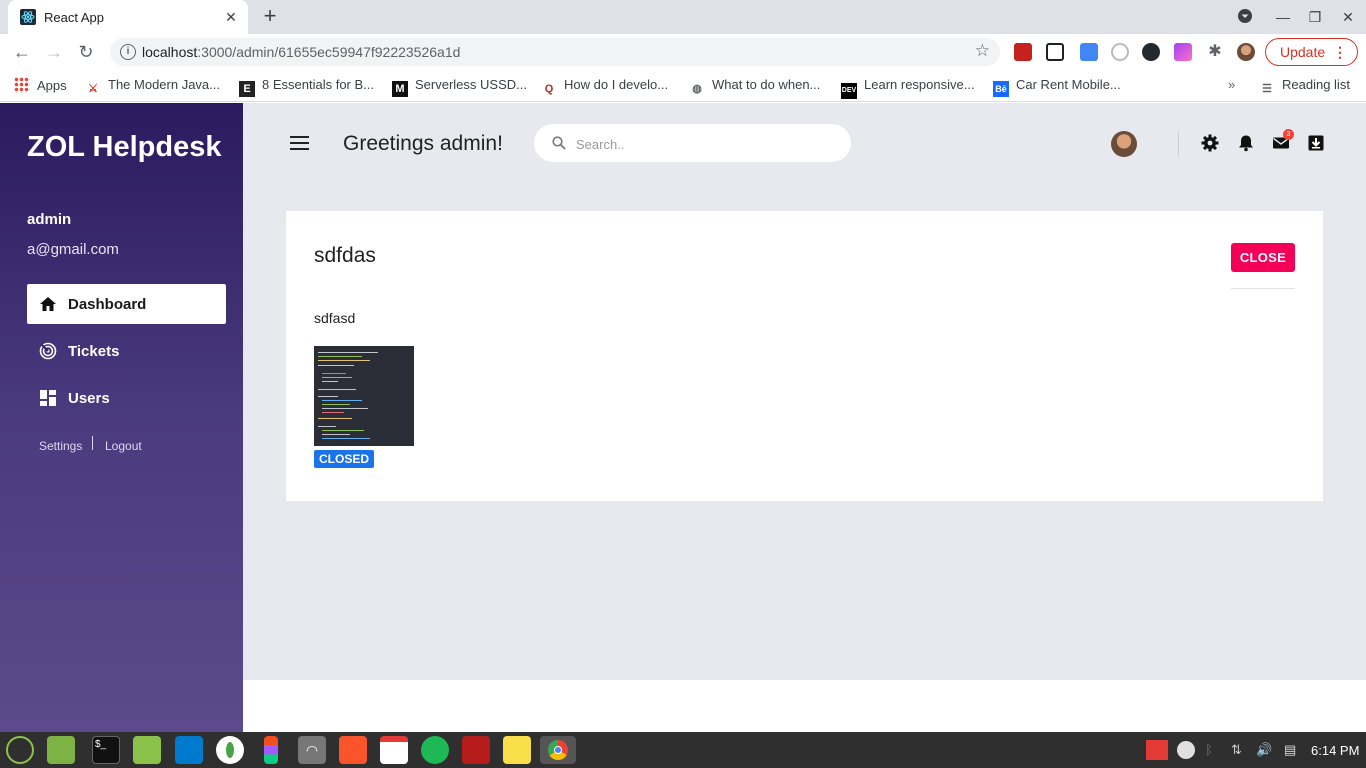  Describe the element at coordinates (1213, 750) in the screenshot. I see `bluetooth-icon: ᛒ` at that location.